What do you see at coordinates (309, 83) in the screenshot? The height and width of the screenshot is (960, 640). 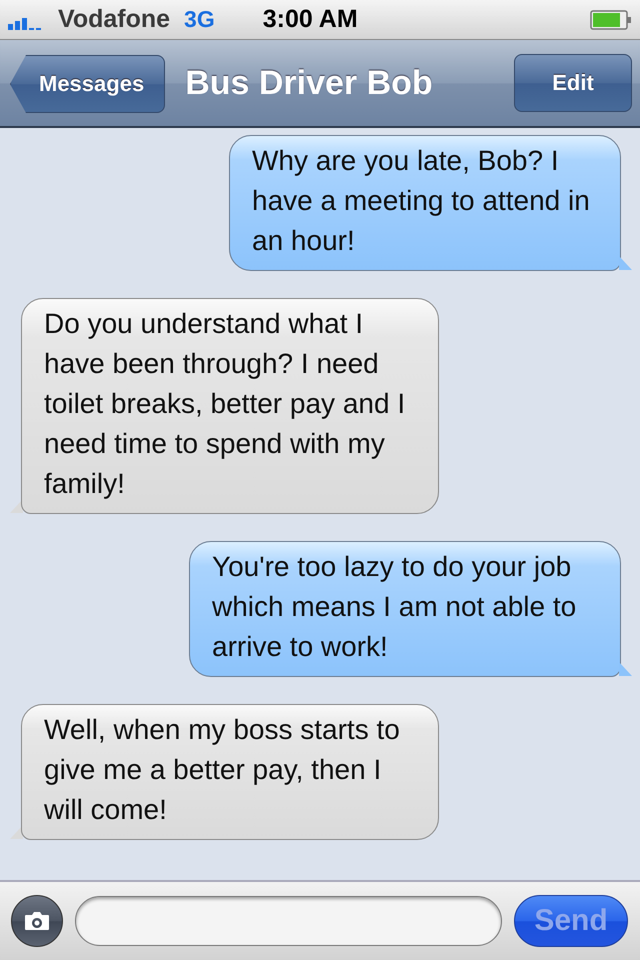 I see `conversation-title: Bus Driver Bob` at bounding box center [309, 83].